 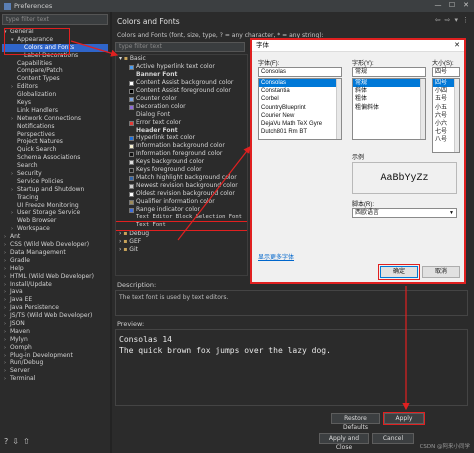 I want to click on font-item: Header Font, so click(x=181, y=131).